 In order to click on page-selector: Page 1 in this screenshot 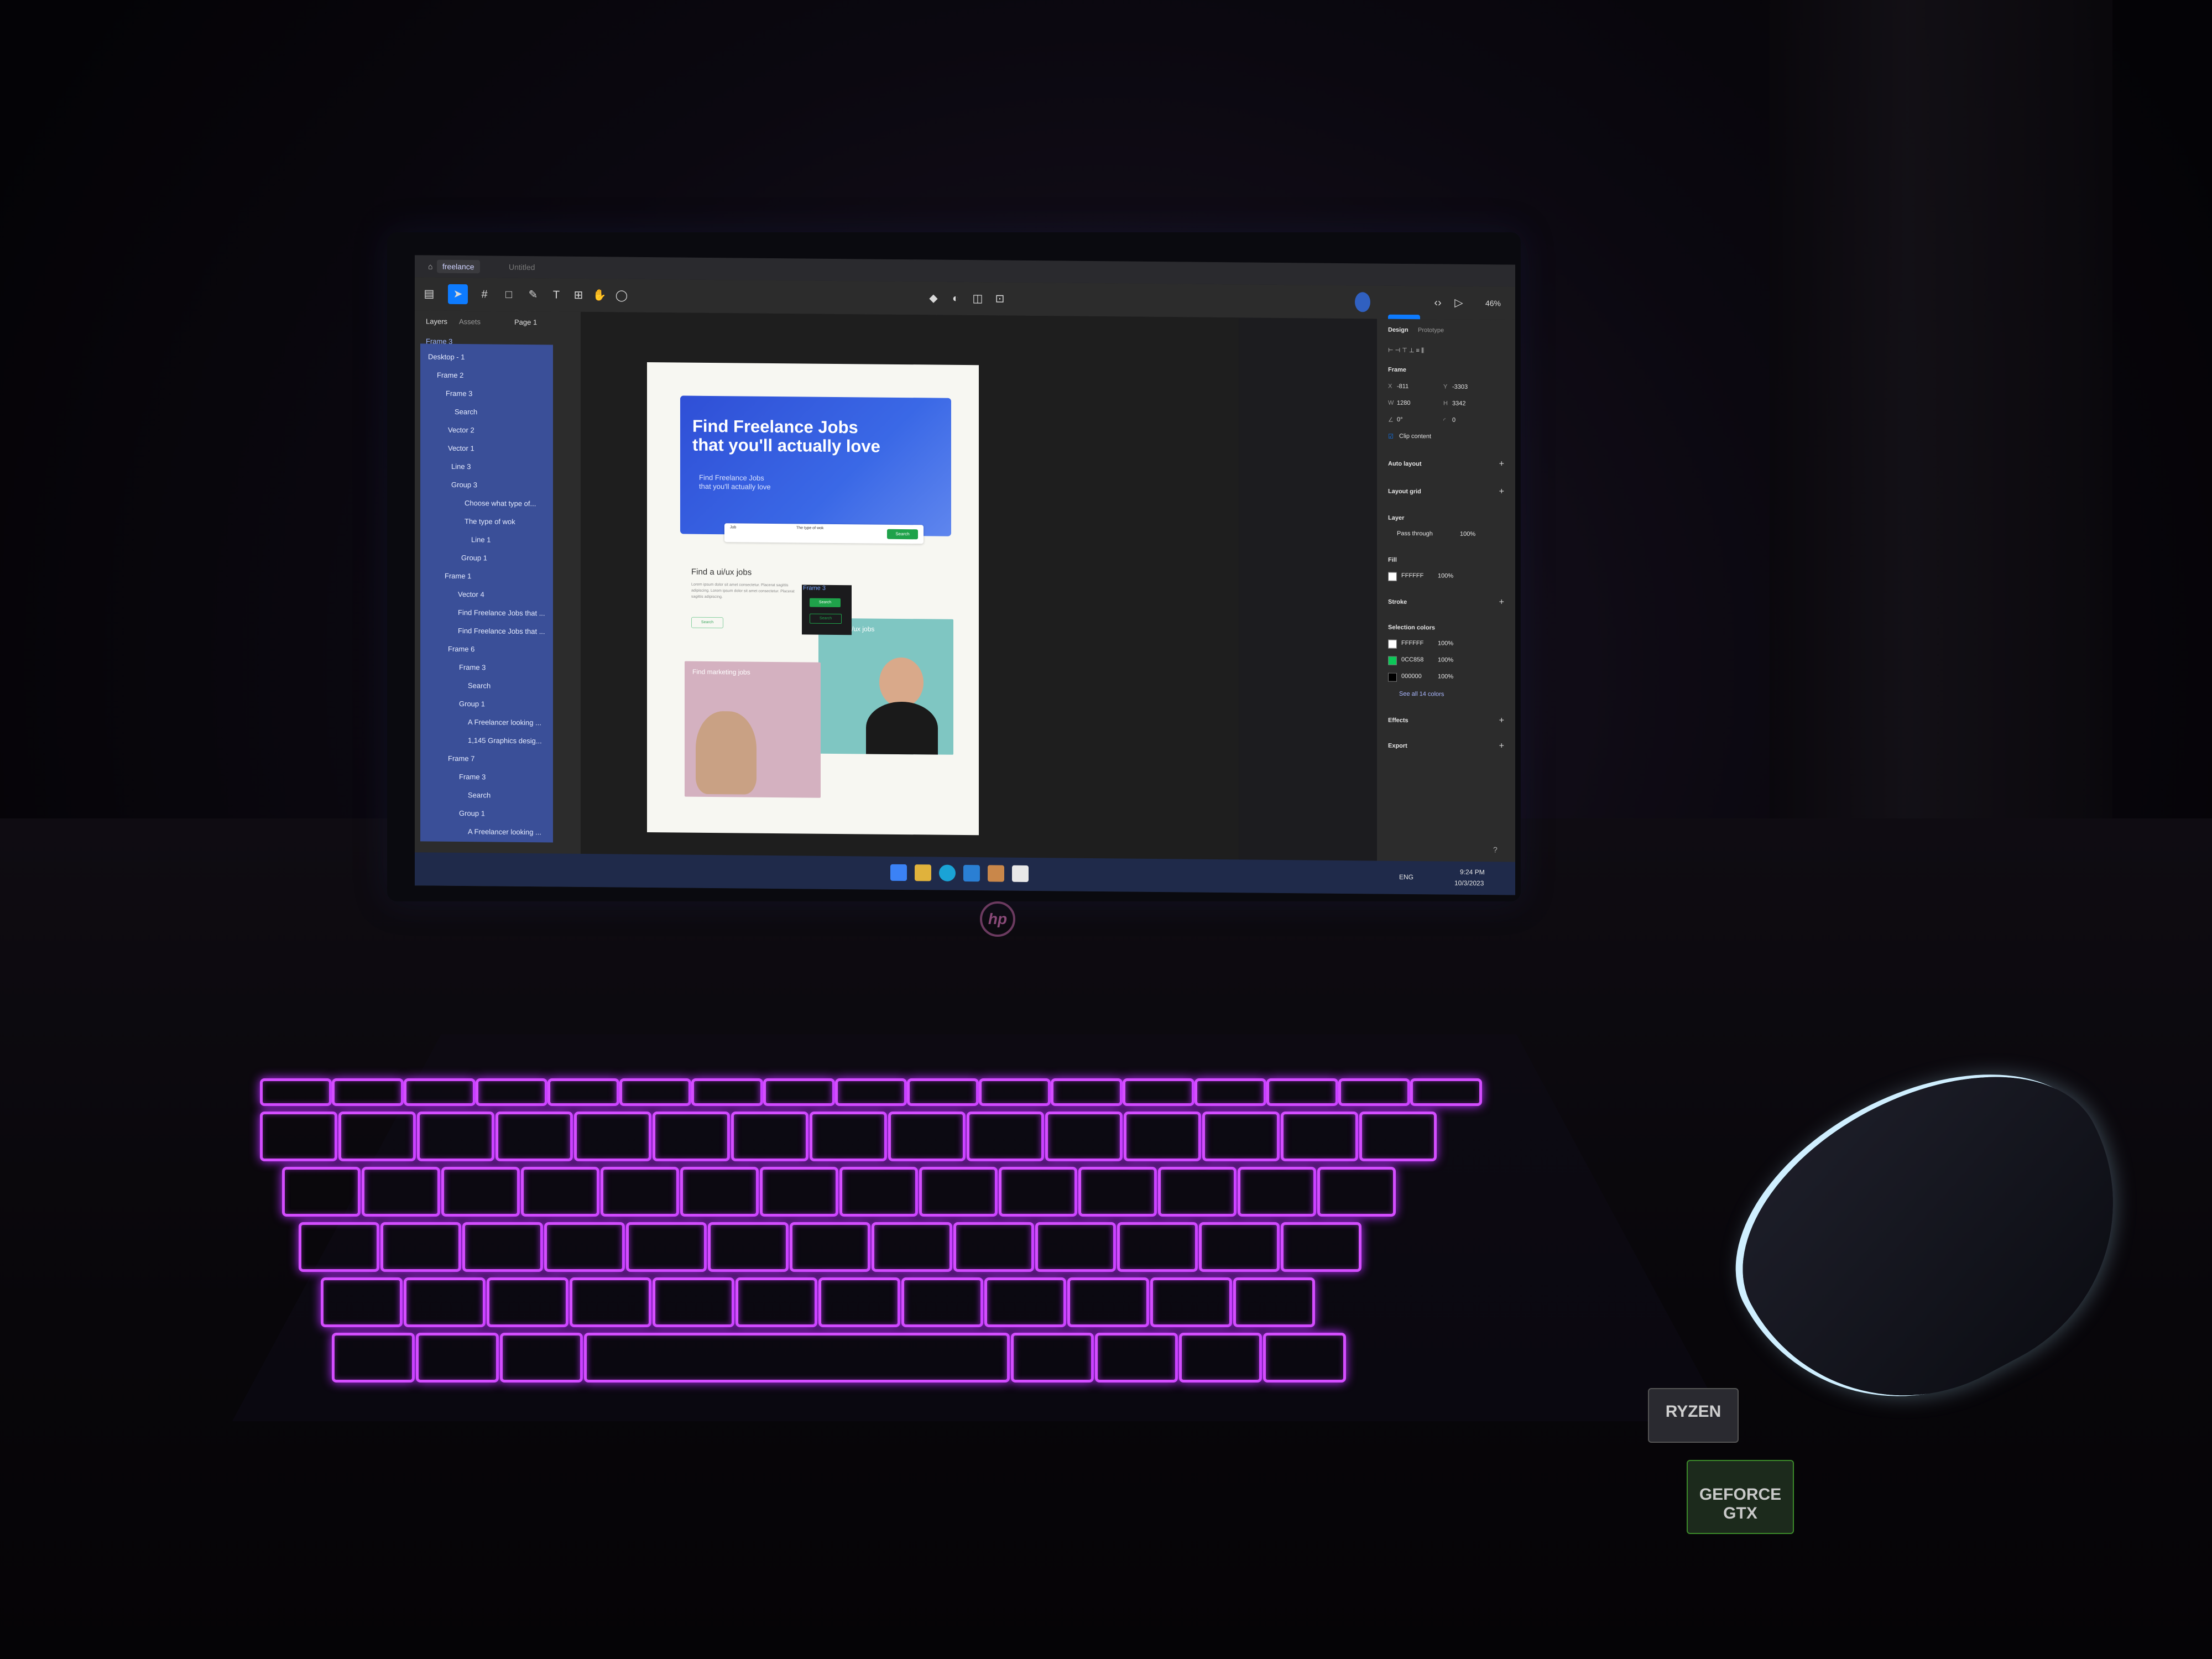, I will do `click(526, 322)`.